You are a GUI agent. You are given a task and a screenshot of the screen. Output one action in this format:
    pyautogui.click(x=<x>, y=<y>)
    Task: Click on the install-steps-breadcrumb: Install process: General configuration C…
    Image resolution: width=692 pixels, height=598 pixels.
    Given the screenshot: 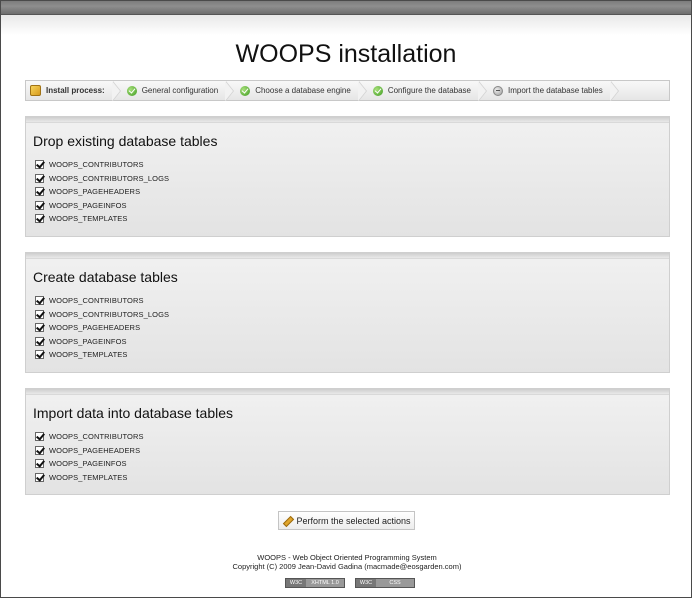 What is the action you would take?
    pyautogui.click(x=347, y=90)
    